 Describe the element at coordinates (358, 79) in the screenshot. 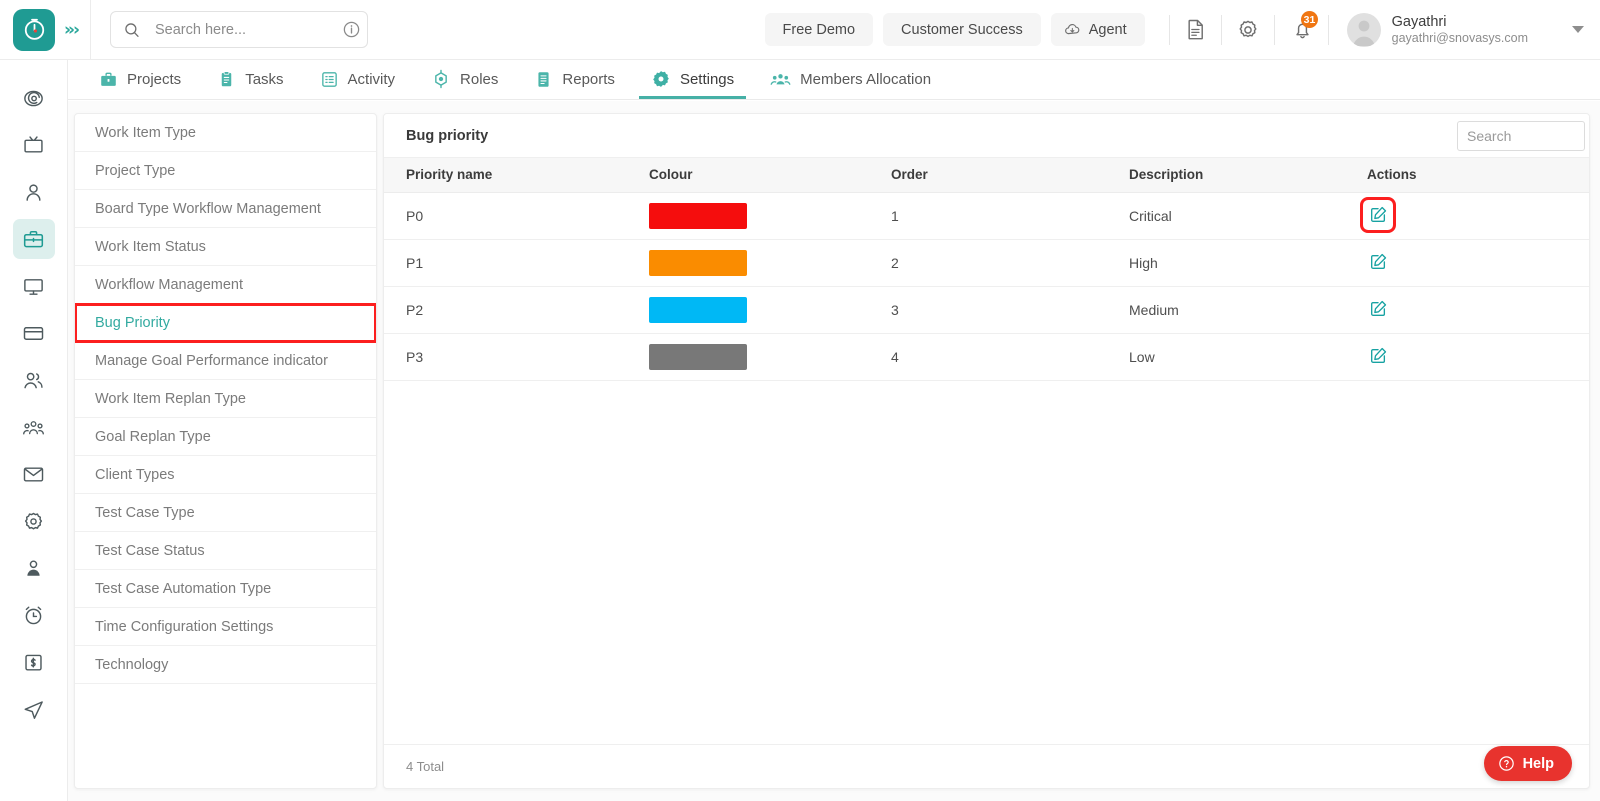

I see `tab-activity: Activity` at that location.